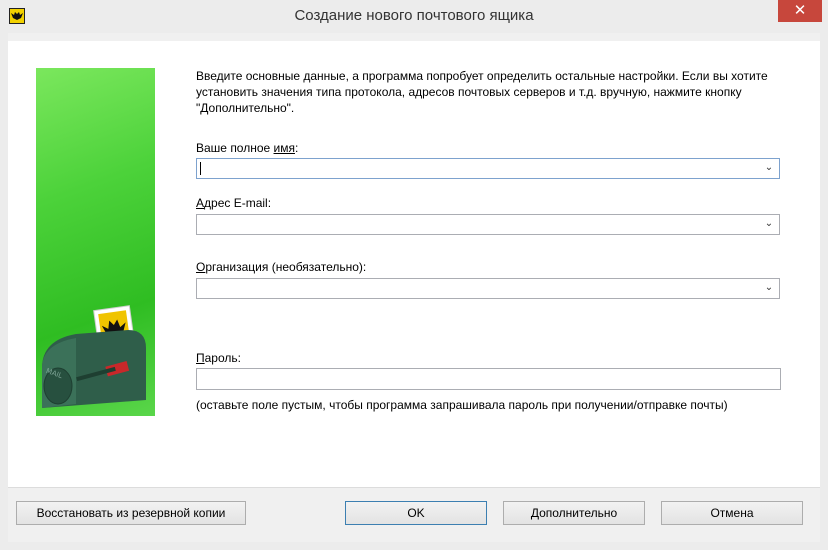 Image resolution: width=828 pixels, height=550 pixels. Describe the element at coordinates (488, 224) in the screenshot. I see `email-combobox: ⌄` at that location.